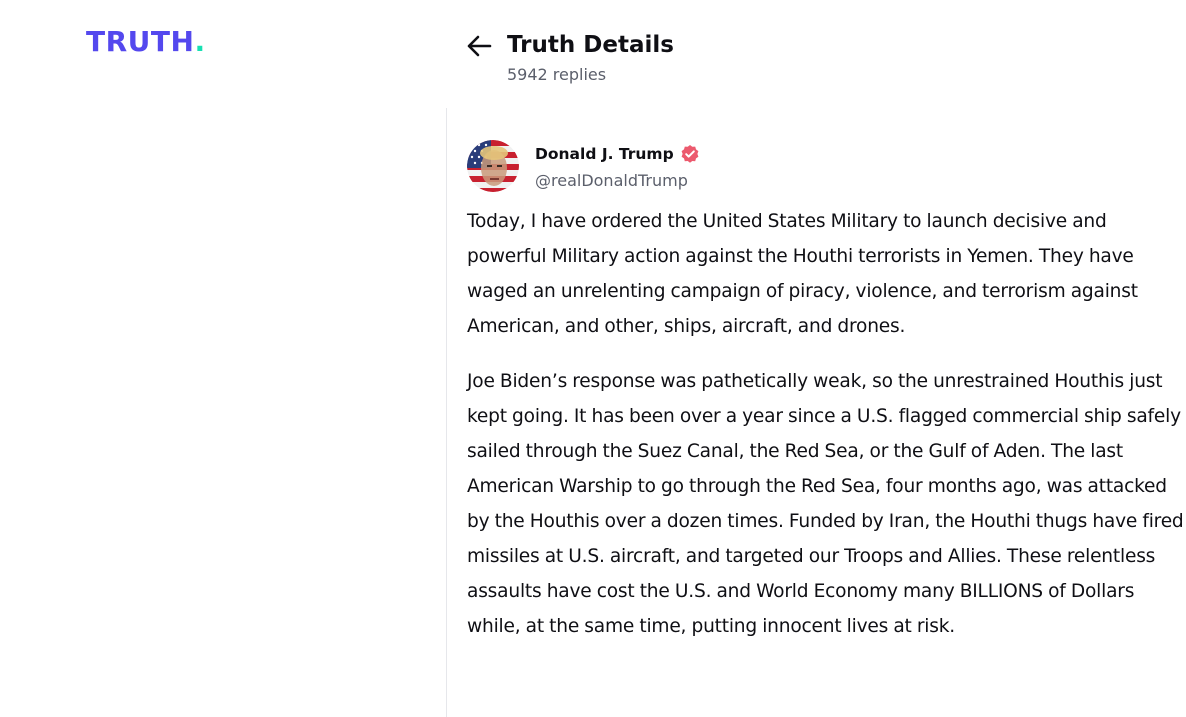 The height and width of the screenshot is (717, 1186). What do you see at coordinates (690, 154) in the screenshot?
I see `verified-badge-icon` at bounding box center [690, 154].